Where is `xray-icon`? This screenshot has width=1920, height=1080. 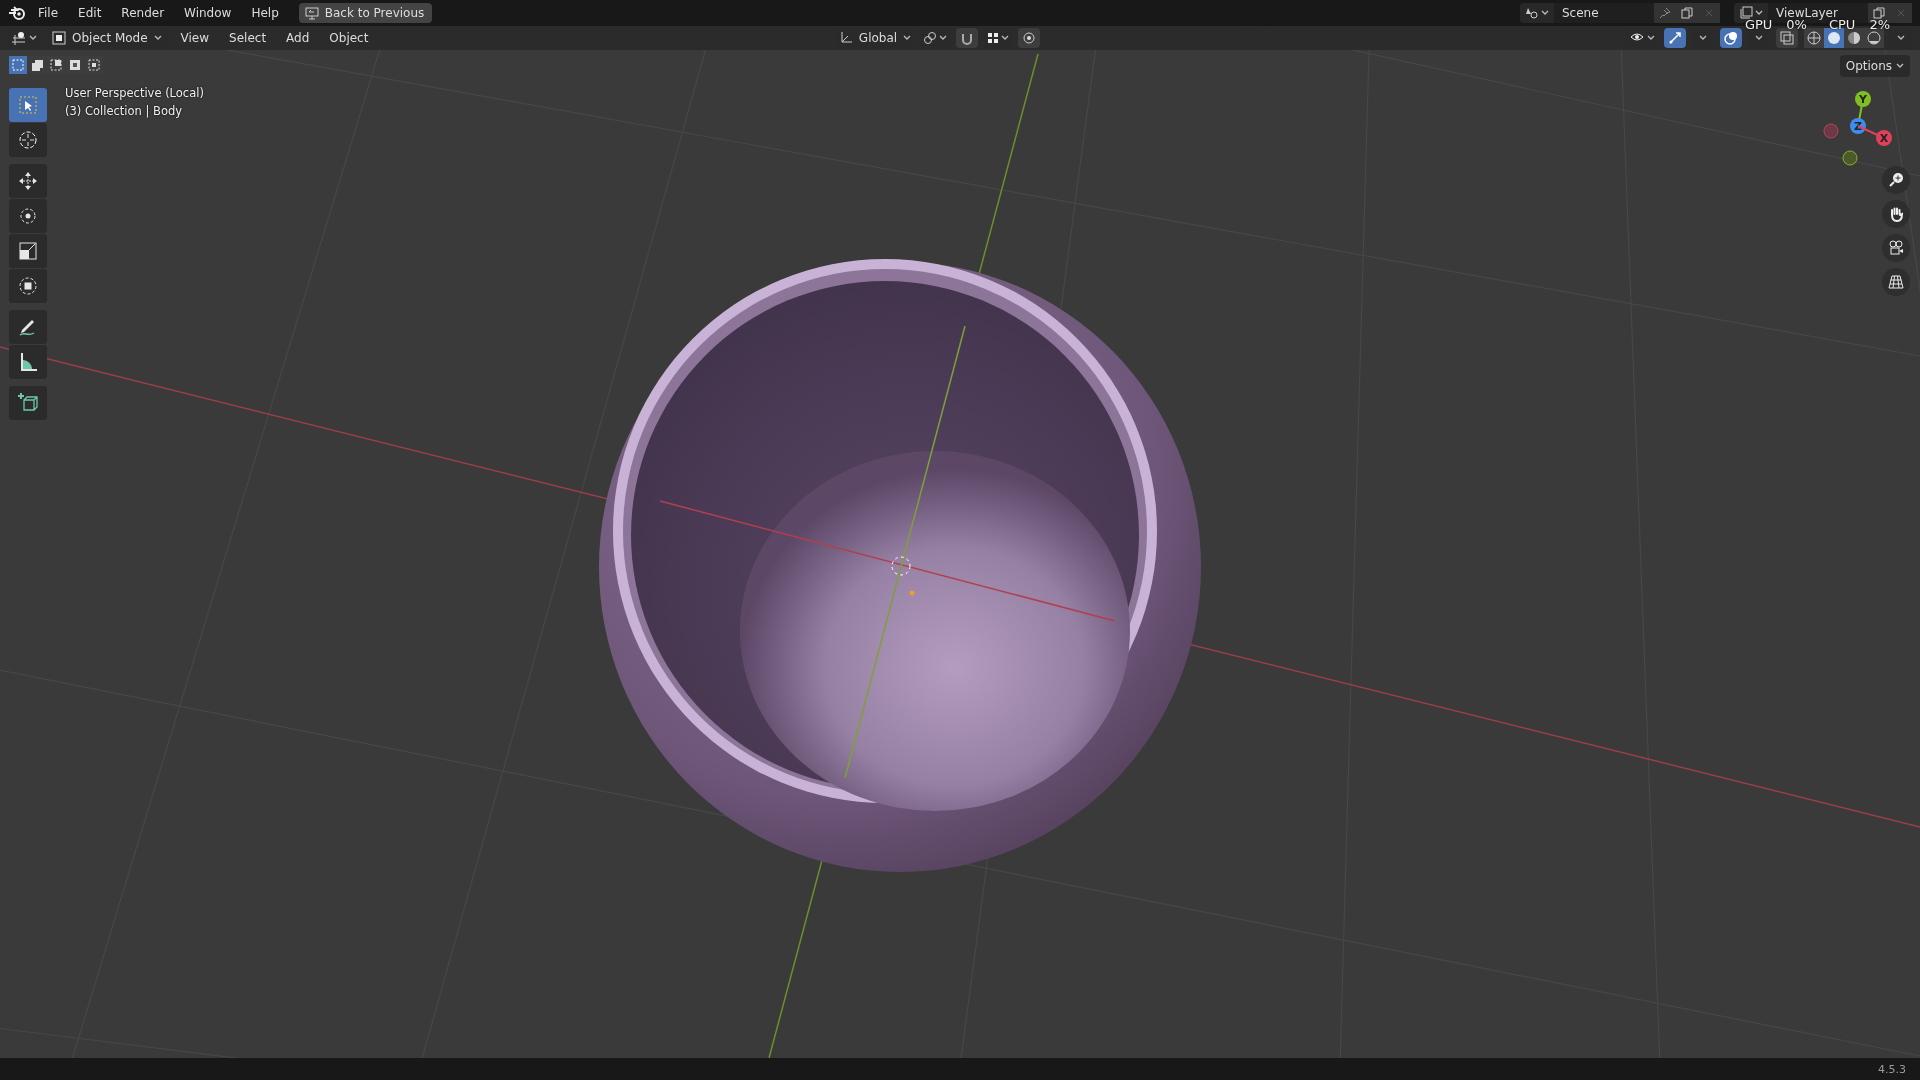
xray-icon is located at coordinates (1787, 38).